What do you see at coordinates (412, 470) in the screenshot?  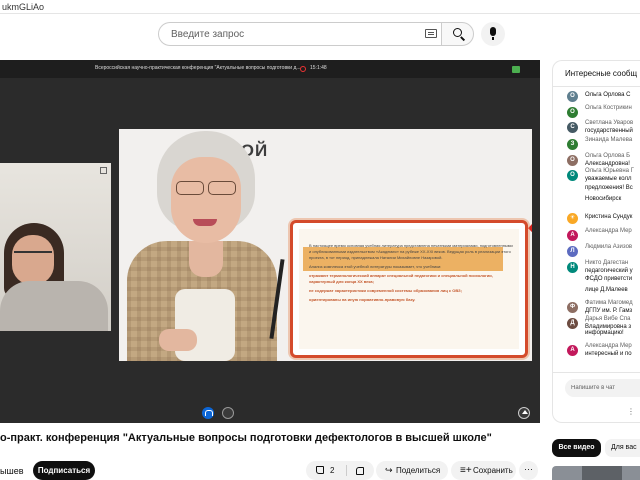 I see `share-button: ↪ Поделиться` at bounding box center [412, 470].